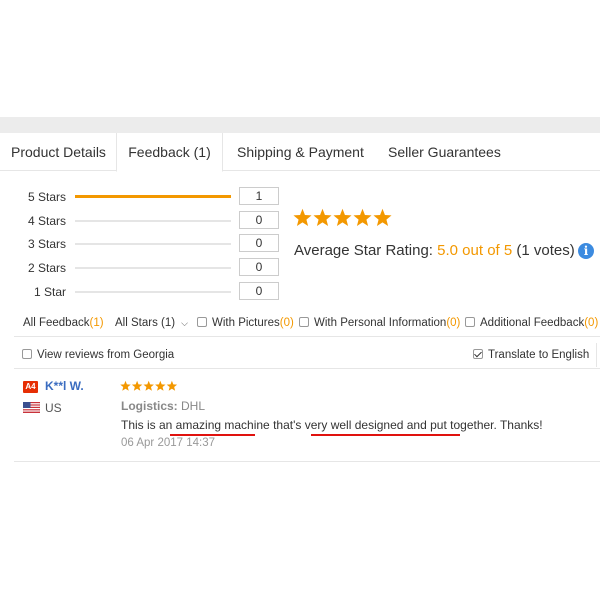 This screenshot has height=600, width=600. I want to click on average-stars, so click(343, 222).